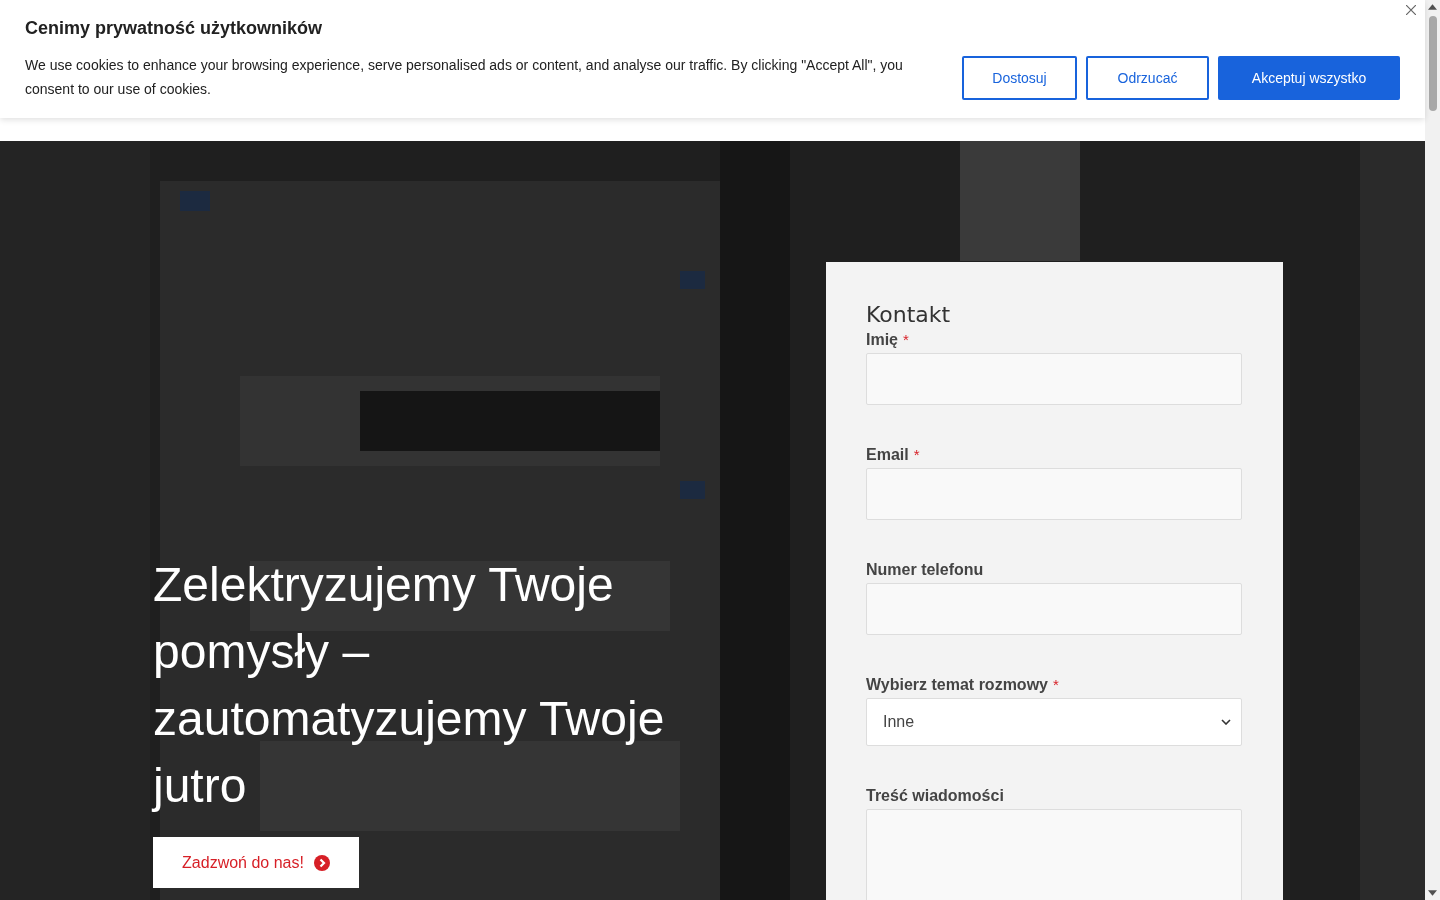 The image size is (1440, 900). What do you see at coordinates (1019, 78) in the screenshot?
I see `banner-button: Dostosuj` at bounding box center [1019, 78].